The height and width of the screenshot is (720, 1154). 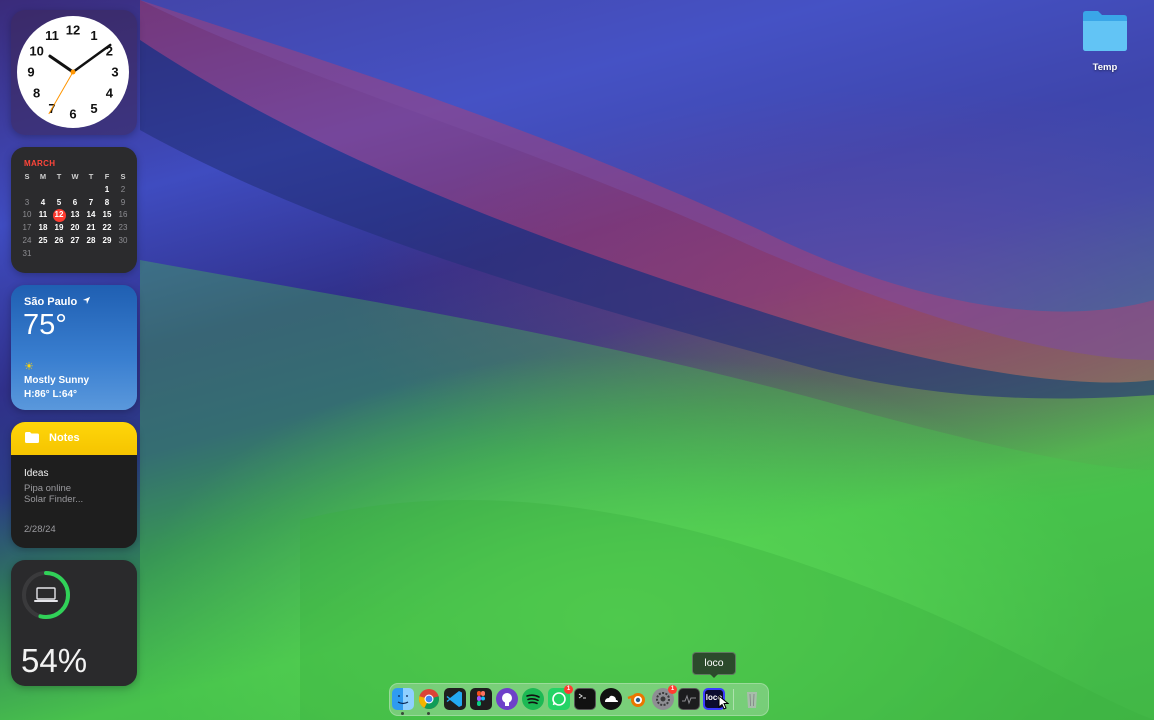 I want to click on dock-tooltip: loco, so click(x=714, y=665).